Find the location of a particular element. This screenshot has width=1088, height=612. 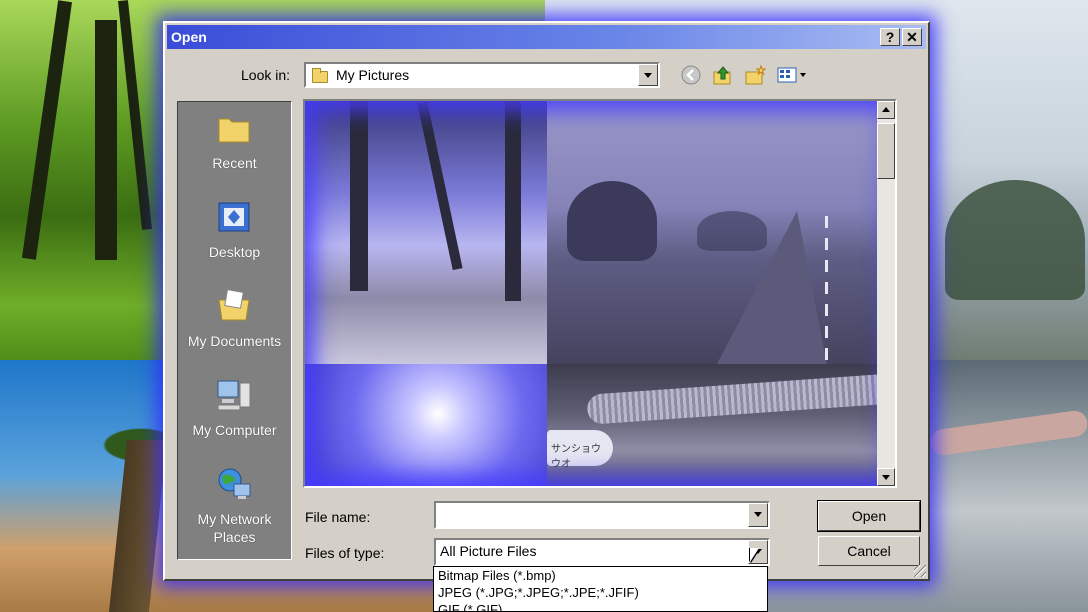

scroll-down-button is located at coordinates (886, 477).